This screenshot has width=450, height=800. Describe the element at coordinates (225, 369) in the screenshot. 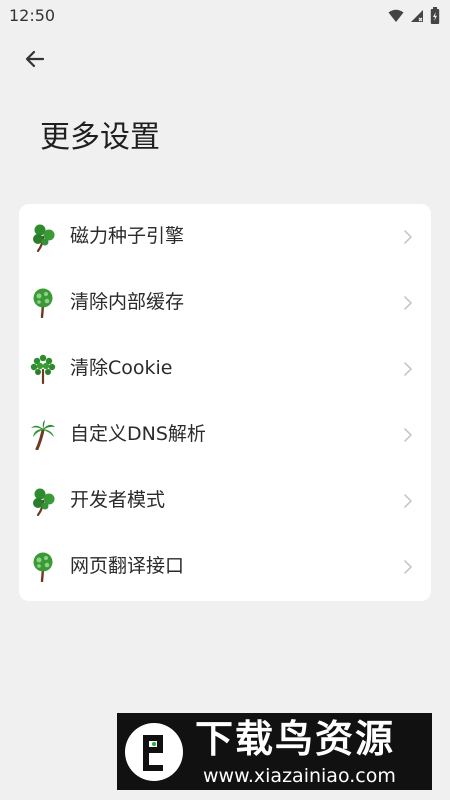

I see `setting-item-clear-cookie: 清除Cookie` at that location.